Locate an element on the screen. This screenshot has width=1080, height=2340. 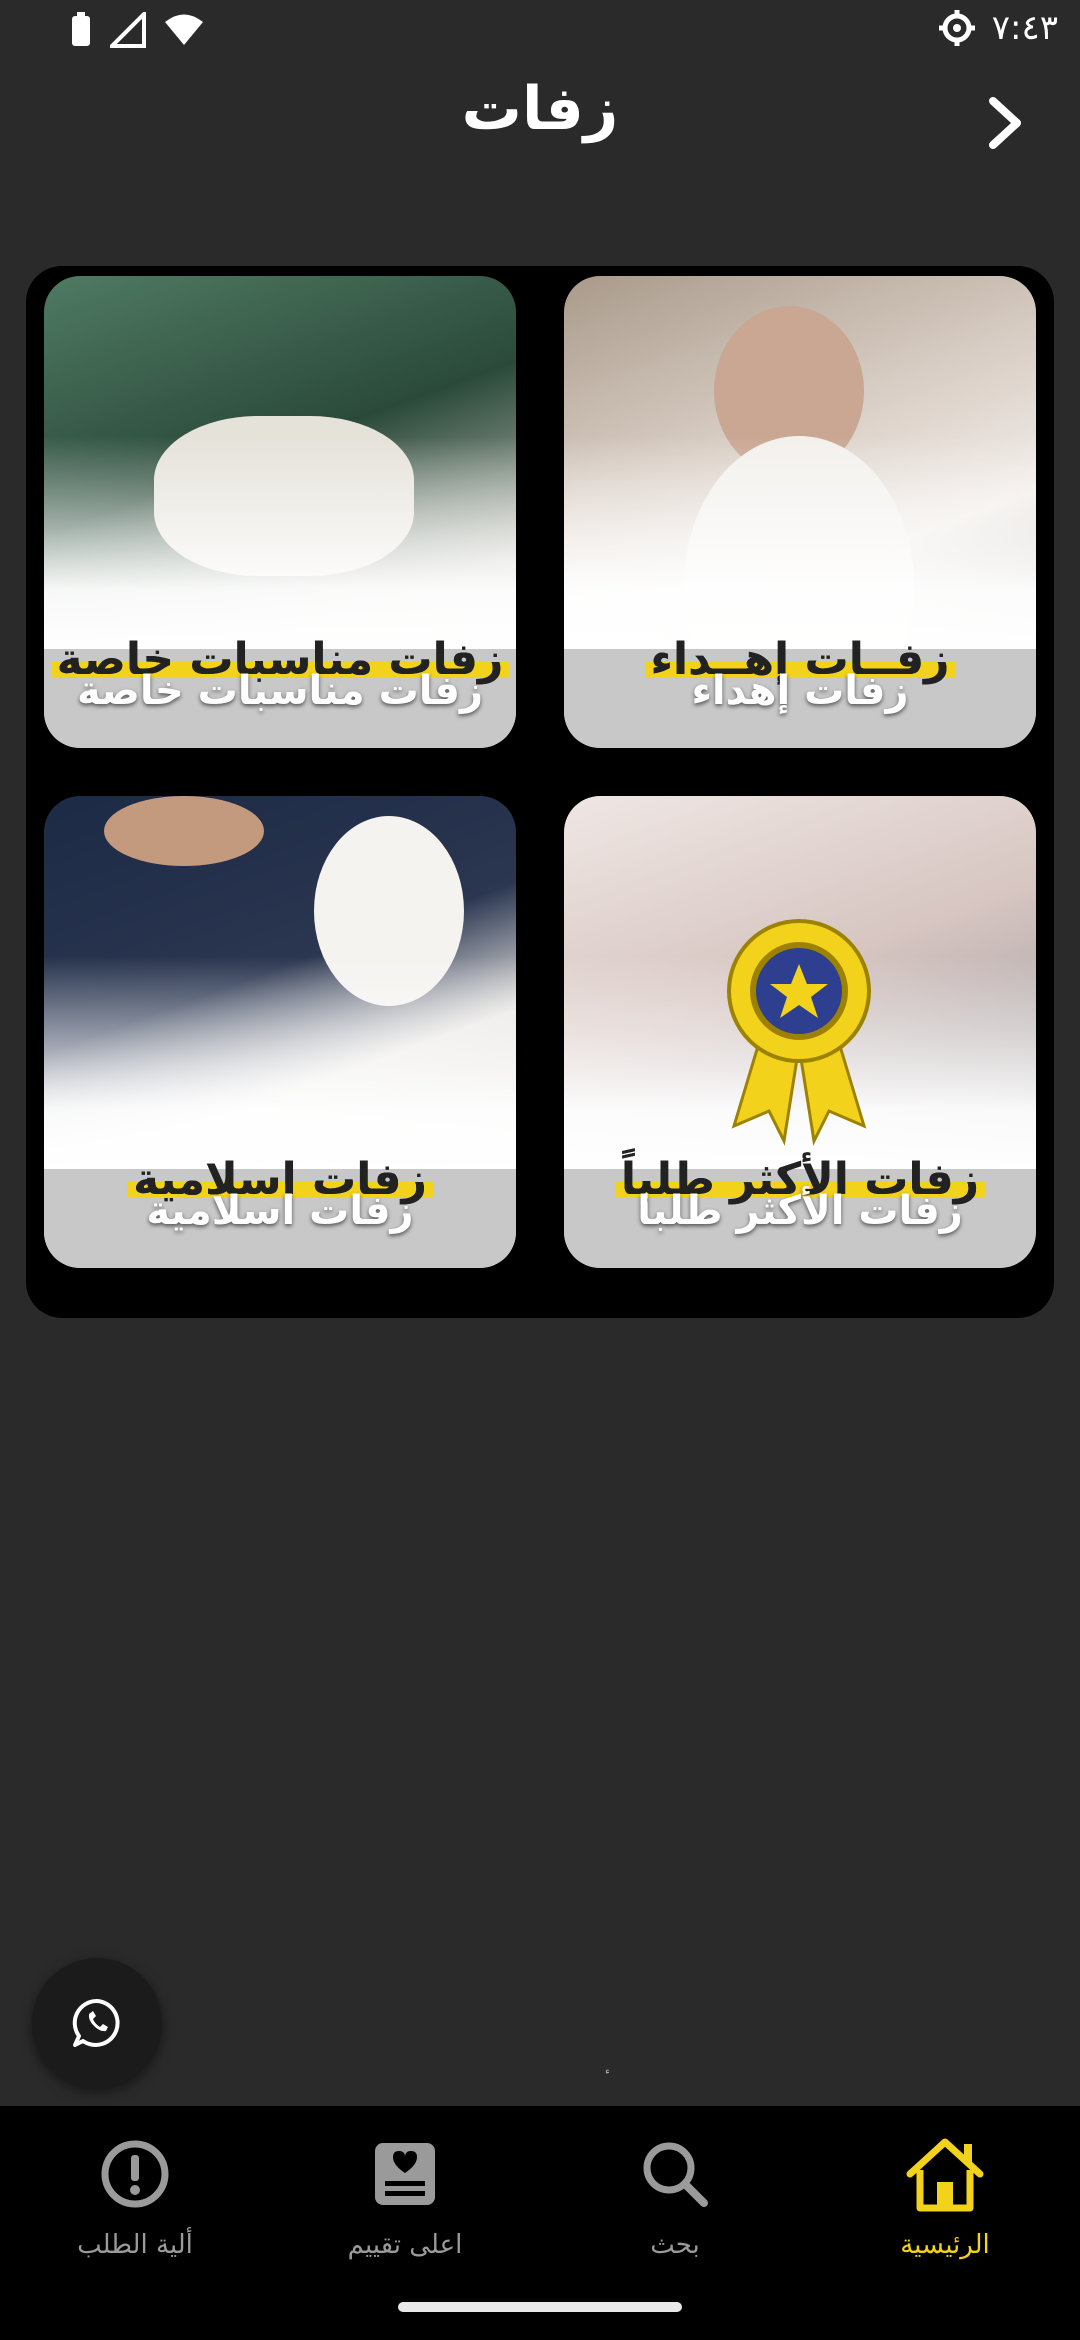
award-ribbon-icon is located at coordinates (799, 1032).